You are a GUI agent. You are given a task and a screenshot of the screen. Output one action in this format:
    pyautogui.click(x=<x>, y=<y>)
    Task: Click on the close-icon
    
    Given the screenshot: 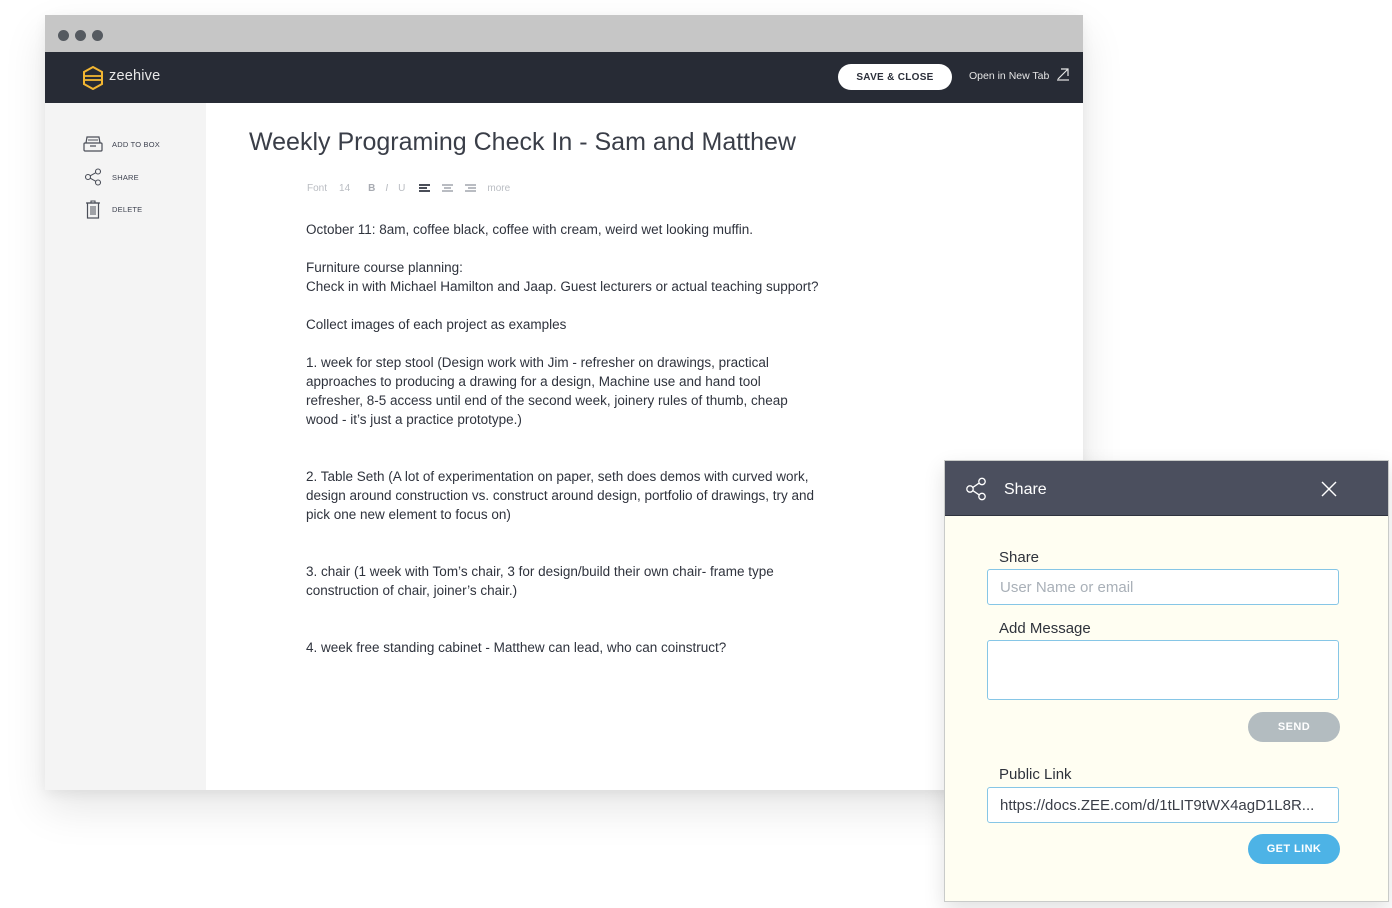 What is the action you would take?
    pyautogui.click(x=1329, y=489)
    